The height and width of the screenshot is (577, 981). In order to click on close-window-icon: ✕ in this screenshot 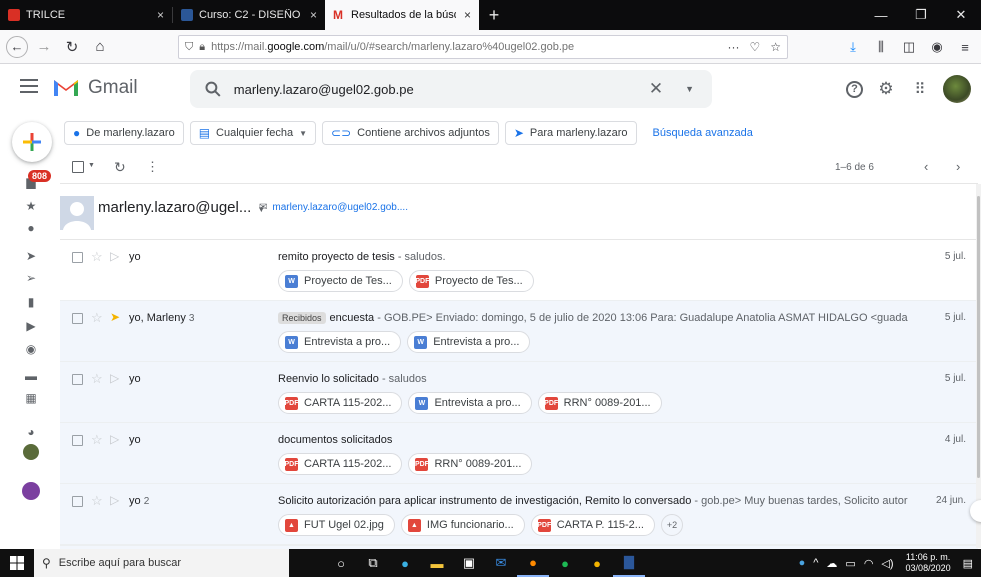, I will do `click(961, 15)`.